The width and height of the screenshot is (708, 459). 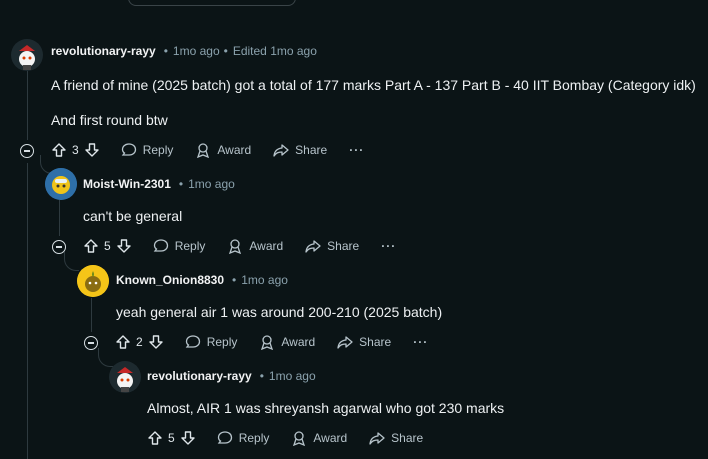 I want to click on user-avatar-icon, so click(x=61, y=184).